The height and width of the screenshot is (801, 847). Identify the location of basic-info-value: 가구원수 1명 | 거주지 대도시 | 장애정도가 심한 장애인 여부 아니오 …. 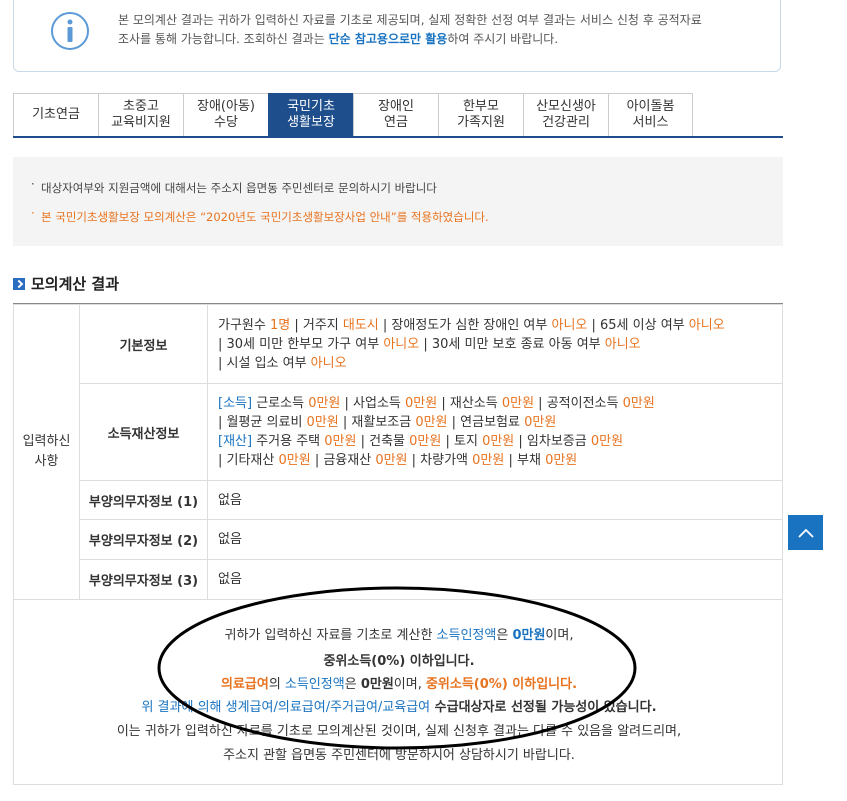
(495, 344).